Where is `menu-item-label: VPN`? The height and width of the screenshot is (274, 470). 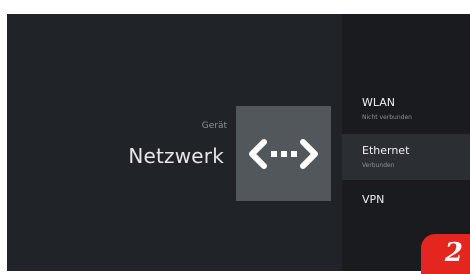 menu-item-label: VPN is located at coordinates (373, 199).